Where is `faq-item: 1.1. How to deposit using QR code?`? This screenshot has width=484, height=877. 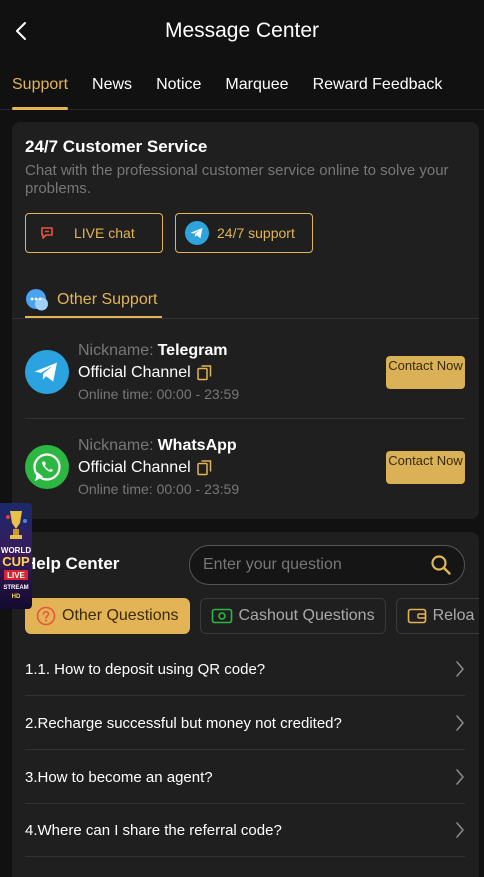 faq-item: 1.1. How to deposit using QR code? is located at coordinates (245, 669).